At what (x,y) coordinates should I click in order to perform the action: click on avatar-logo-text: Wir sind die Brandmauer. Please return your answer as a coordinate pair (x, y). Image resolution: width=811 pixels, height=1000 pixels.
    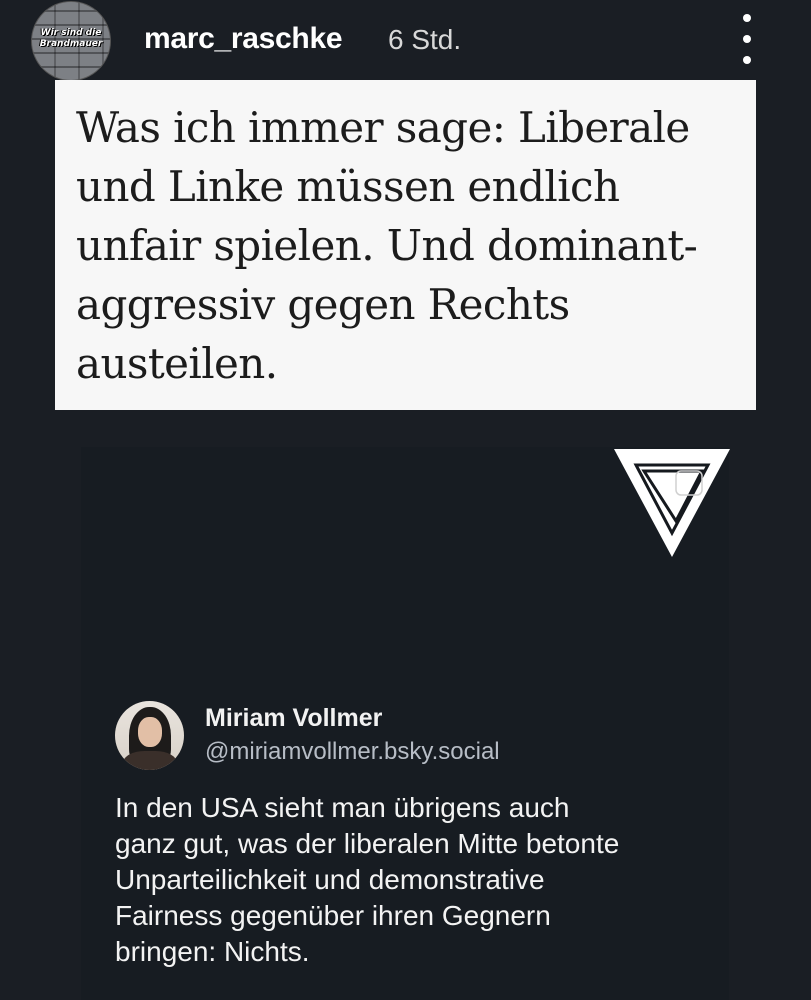
    Looking at the image, I should click on (71, 38).